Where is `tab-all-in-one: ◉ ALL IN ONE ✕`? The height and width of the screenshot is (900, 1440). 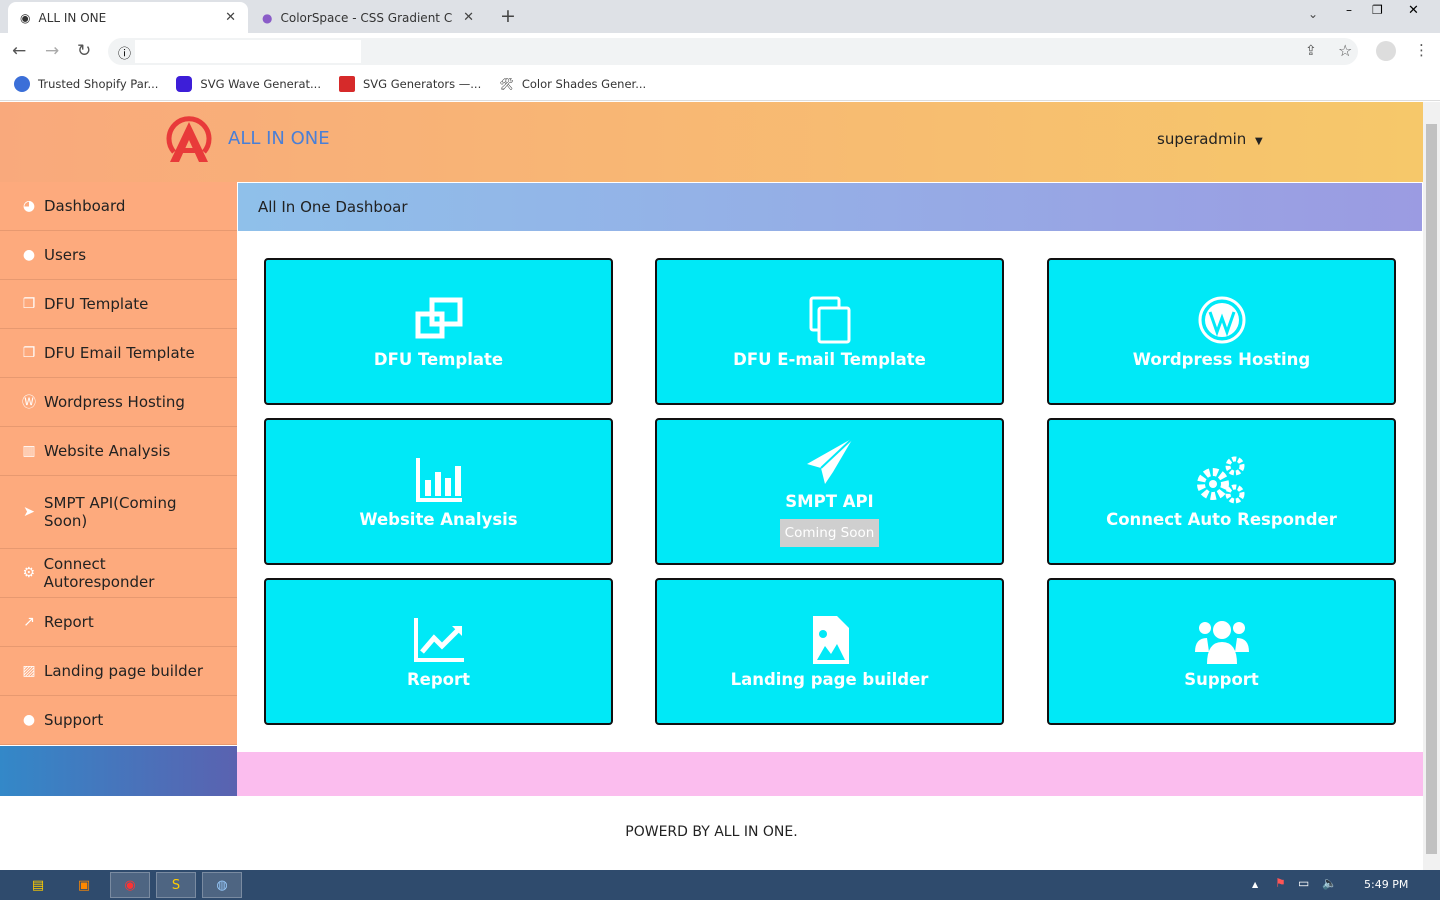
tab-all-in-one: ◉ ALL IN ONE ✕ is located at coordinates (128, 17).